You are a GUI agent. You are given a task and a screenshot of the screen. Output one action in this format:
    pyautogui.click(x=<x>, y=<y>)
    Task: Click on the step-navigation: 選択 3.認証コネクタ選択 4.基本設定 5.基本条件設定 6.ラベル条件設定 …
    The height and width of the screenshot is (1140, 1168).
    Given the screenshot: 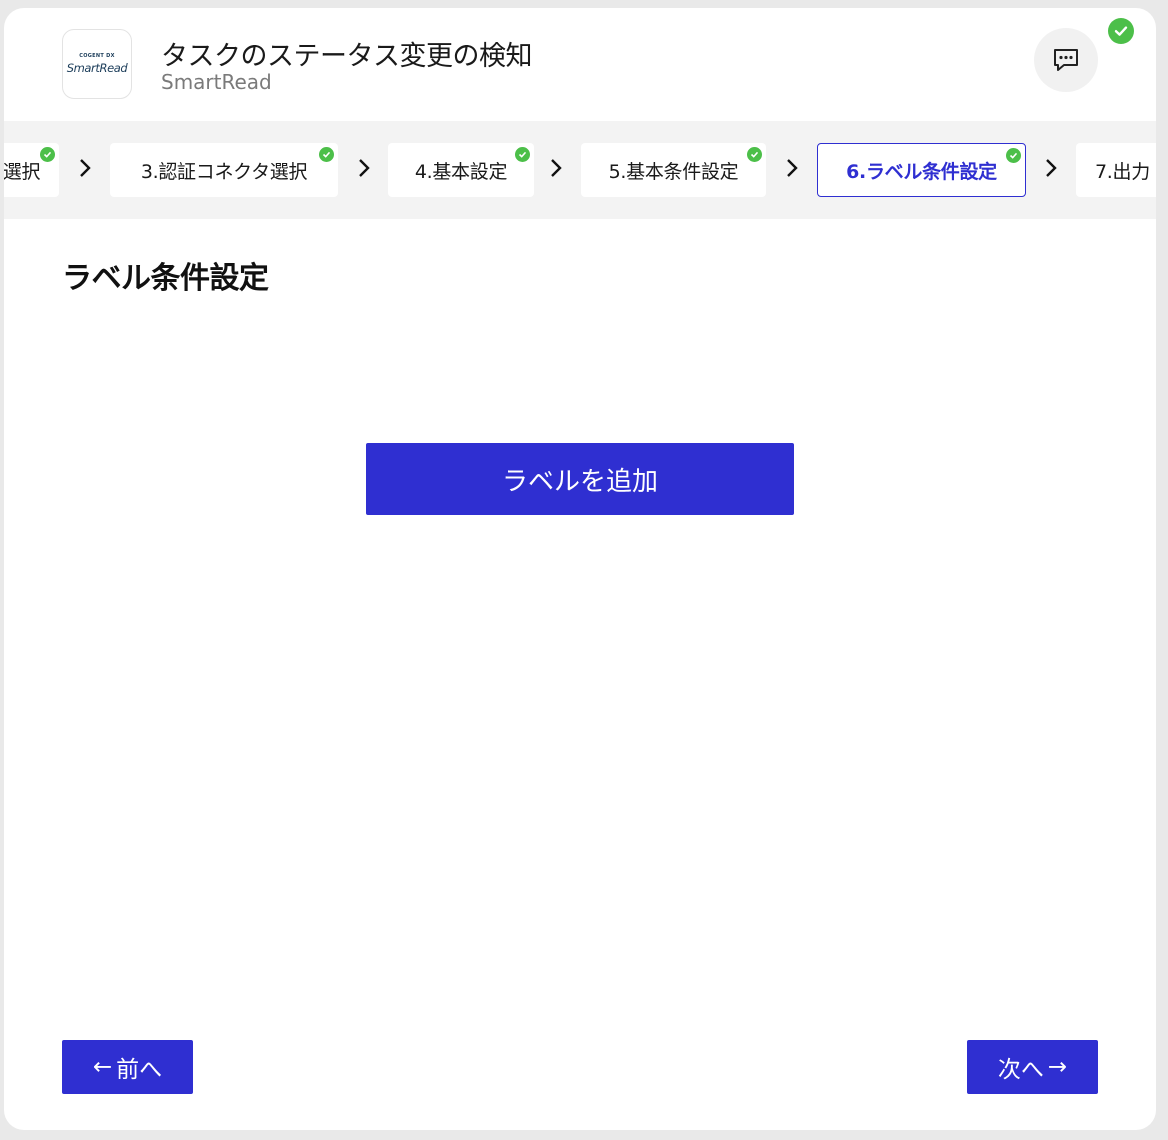 What is the action you would take?
    pyautogui.click(x=580, y=170)
    